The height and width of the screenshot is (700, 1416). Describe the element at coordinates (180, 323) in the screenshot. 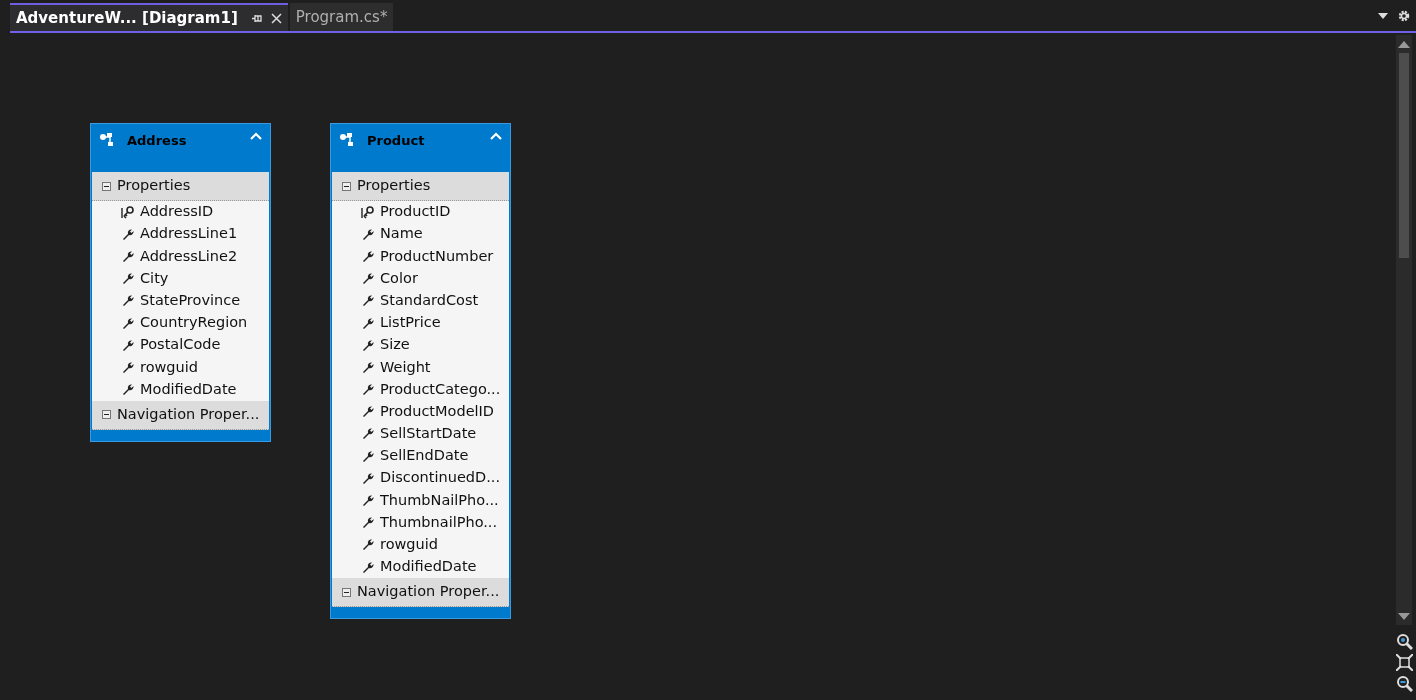

I see `property-row: CountryRegion` at that location.